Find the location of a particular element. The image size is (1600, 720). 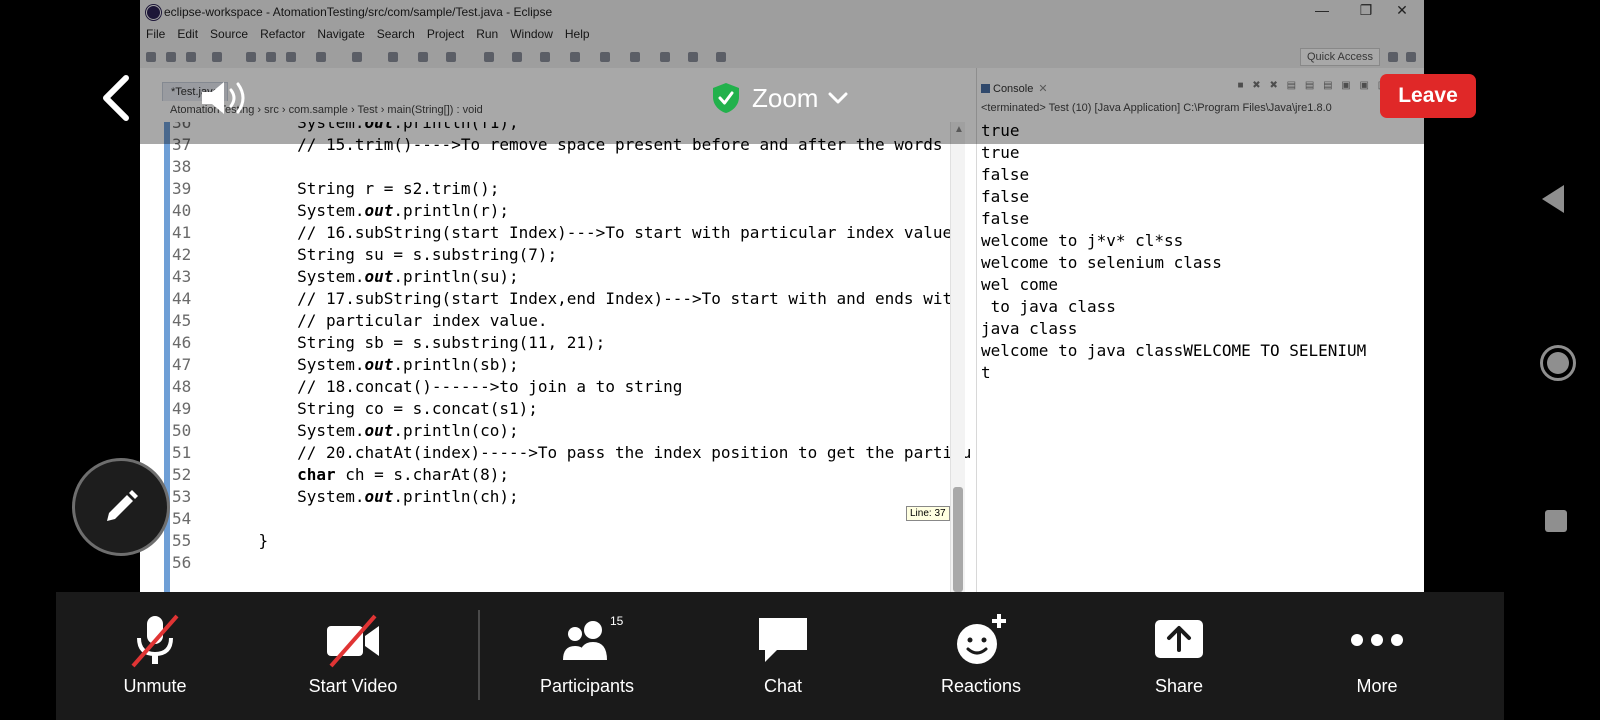

code-token: String r = s2.trim(); is located at coordinates (360, 188).